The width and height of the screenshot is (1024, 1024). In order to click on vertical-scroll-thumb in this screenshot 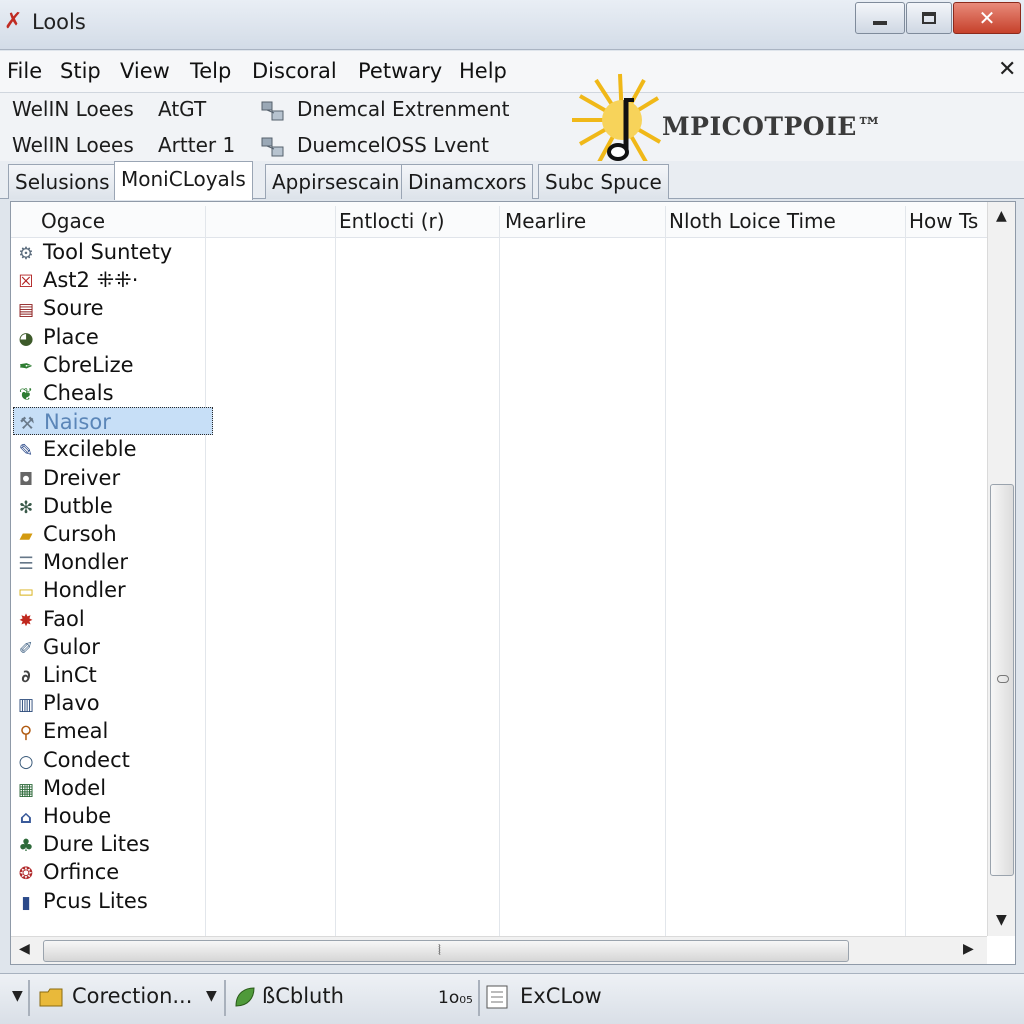, I will do `click(1002, 680)`.